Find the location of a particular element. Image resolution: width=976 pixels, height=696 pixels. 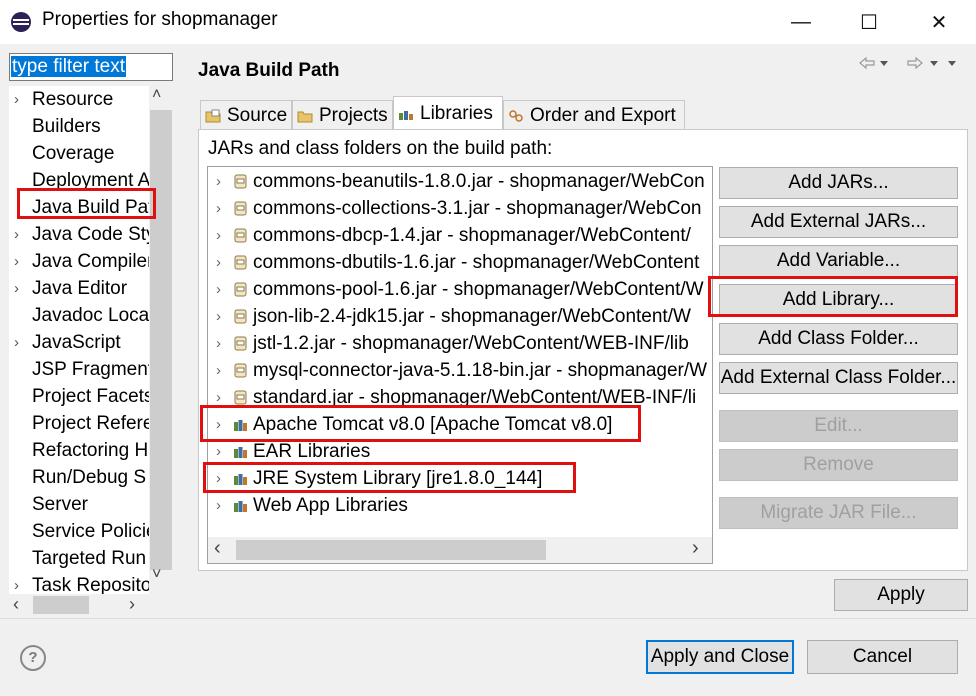

tree-item-label: Java Compiler is located at coordinates (93, 261).